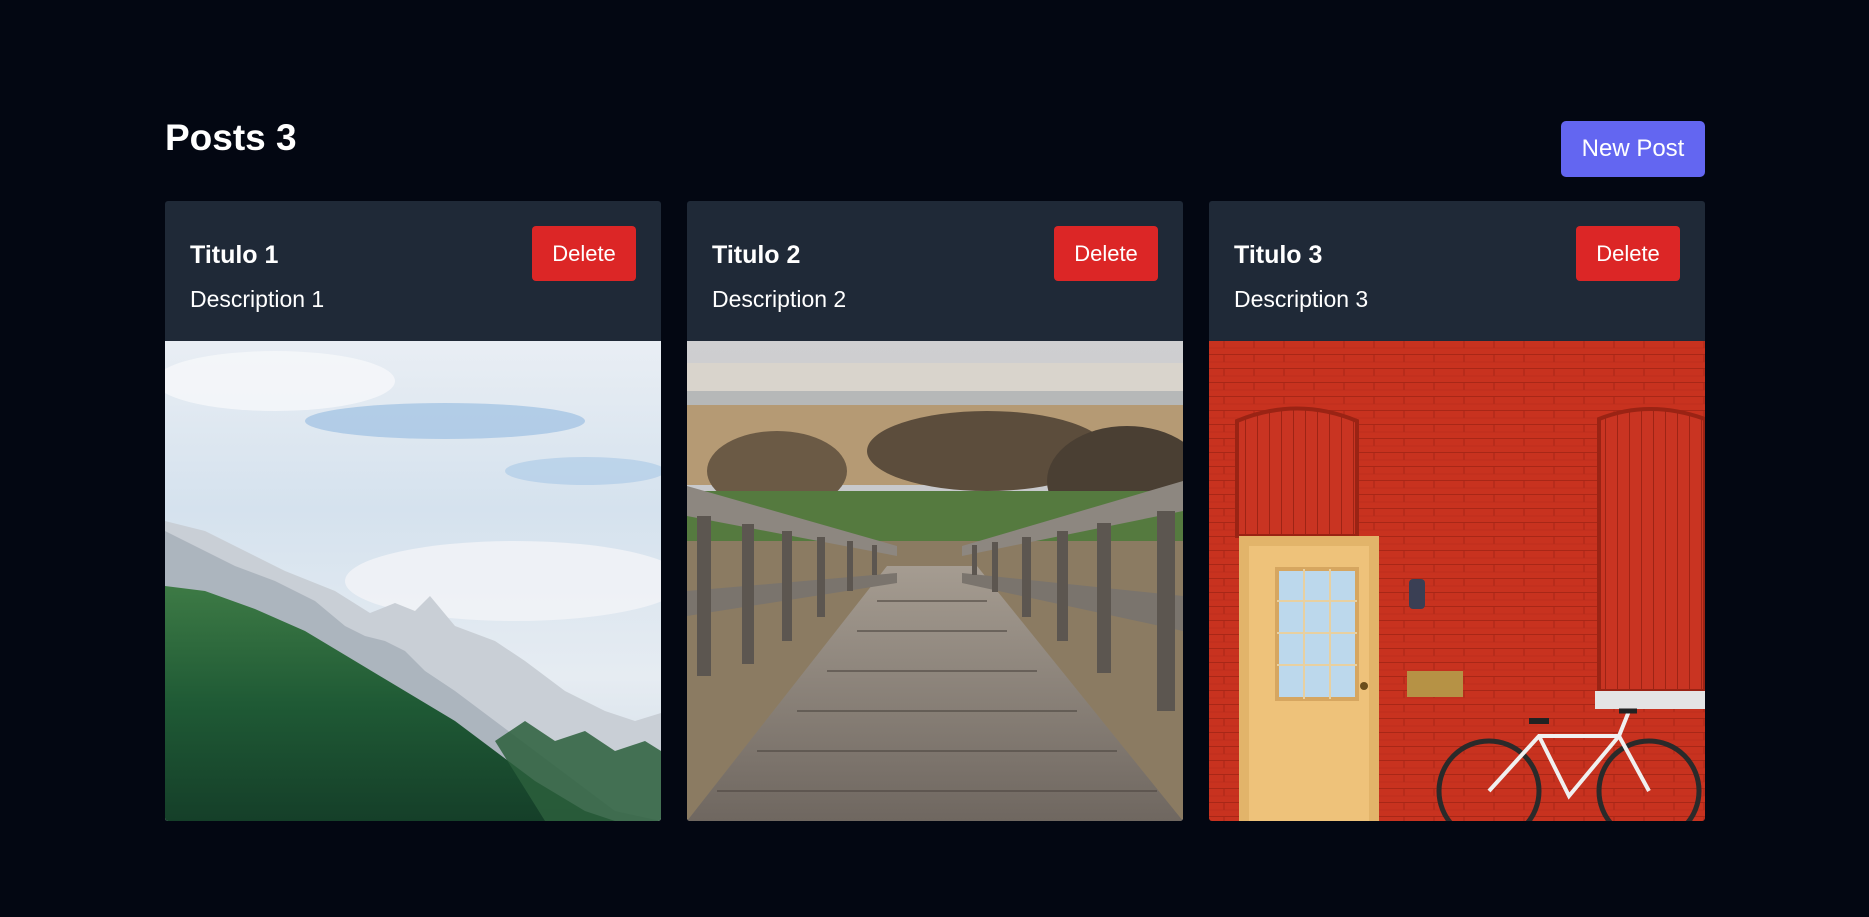 Image resolution: width=1869 pixels, height=917 pixels. What do you see at coordinates (413, 581) in the screenshot?
I see `mountain-forest-photo` at bounding box center [413, 581].